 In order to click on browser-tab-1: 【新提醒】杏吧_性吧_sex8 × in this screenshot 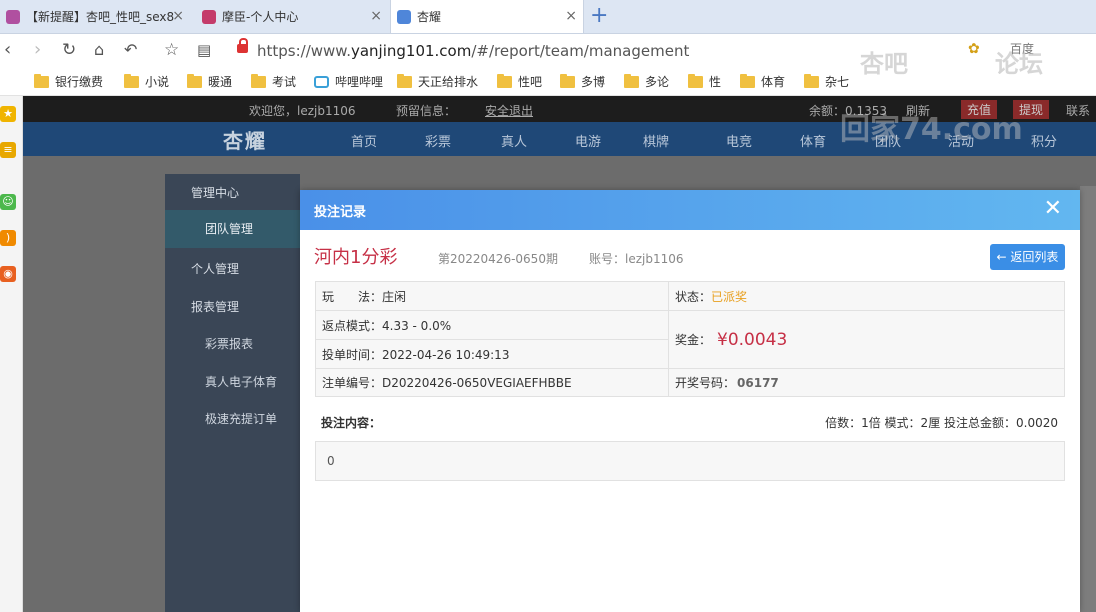, I will do `click(95, 16)`.